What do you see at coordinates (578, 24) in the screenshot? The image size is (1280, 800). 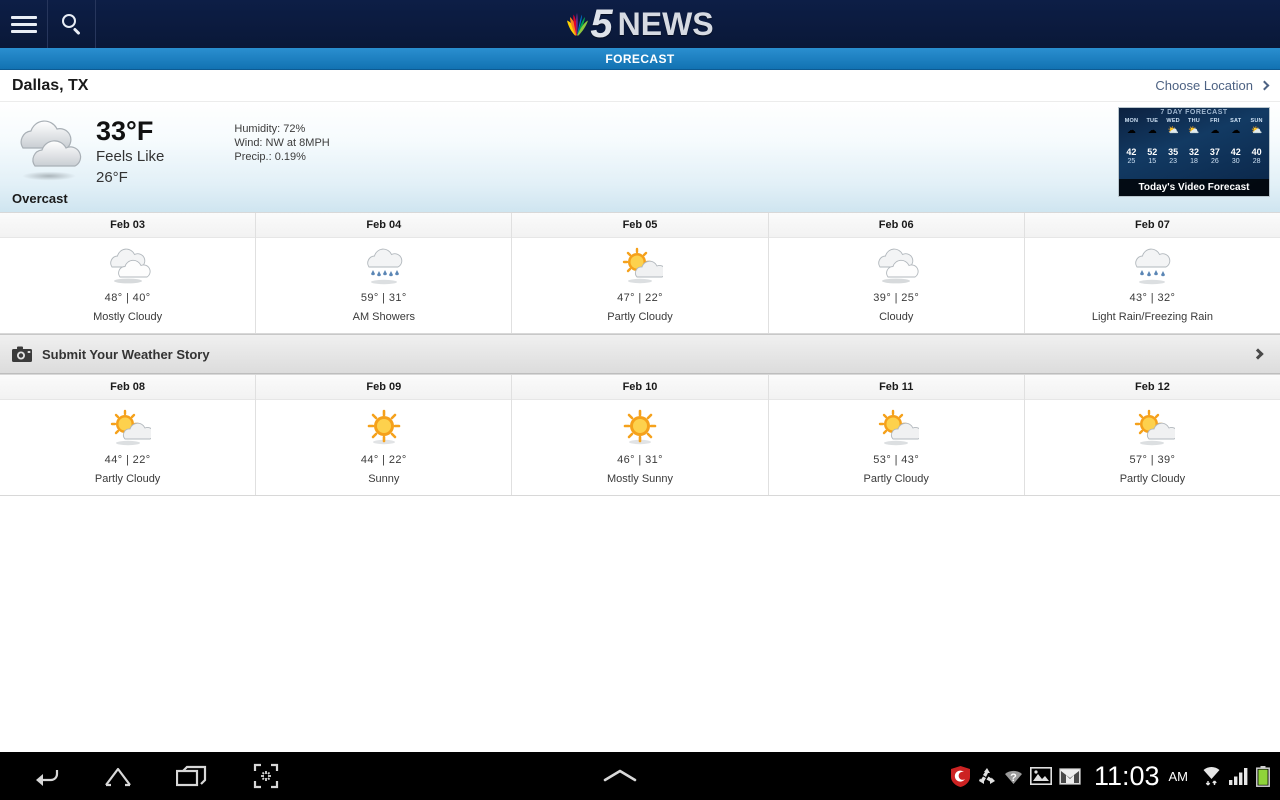 I see `peacock-icon` at bounding box center [578, 24].